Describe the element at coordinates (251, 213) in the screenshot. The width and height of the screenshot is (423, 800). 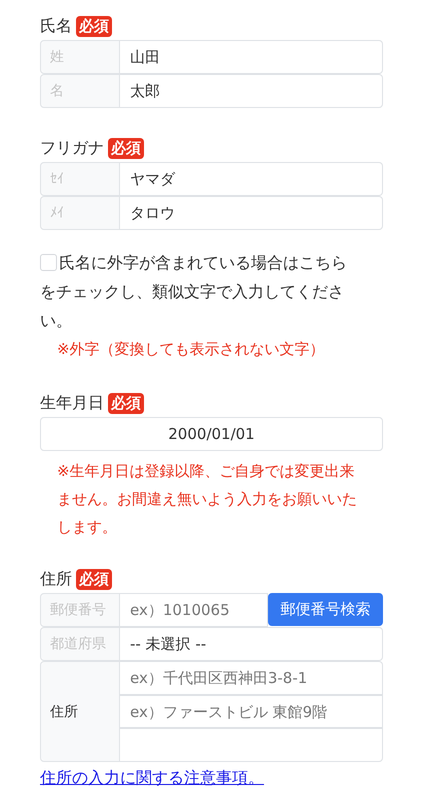
I see `input-field: タロウ` at that location.